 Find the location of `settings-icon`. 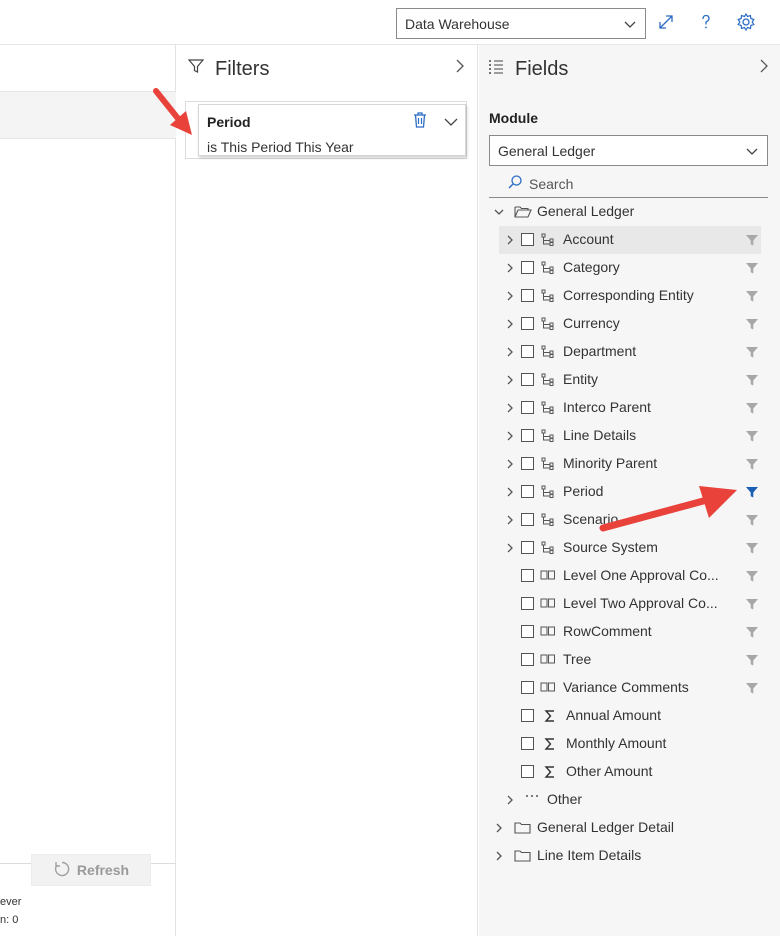

settings-icon is located at coordinates (746, 22).